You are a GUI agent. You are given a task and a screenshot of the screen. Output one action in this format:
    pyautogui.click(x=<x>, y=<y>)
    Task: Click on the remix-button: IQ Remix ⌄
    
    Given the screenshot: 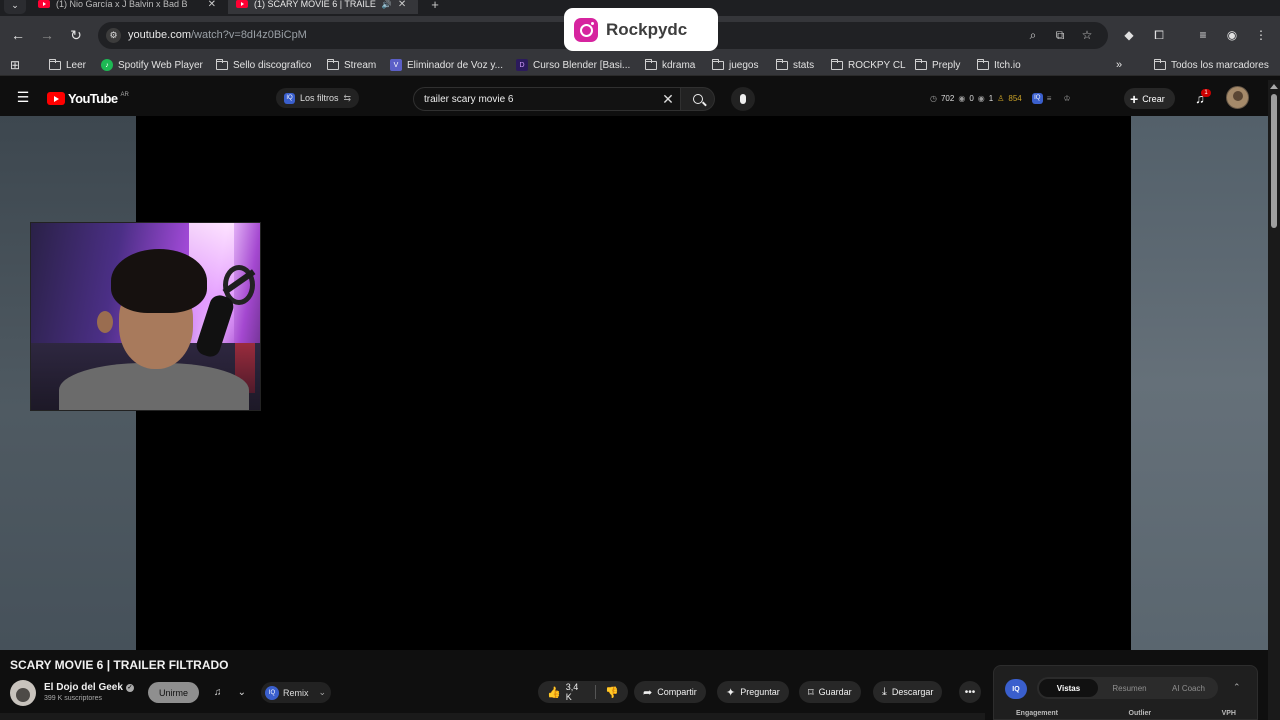 What is the action you would take?
    pyautogui.click(x=296, y=692)
    